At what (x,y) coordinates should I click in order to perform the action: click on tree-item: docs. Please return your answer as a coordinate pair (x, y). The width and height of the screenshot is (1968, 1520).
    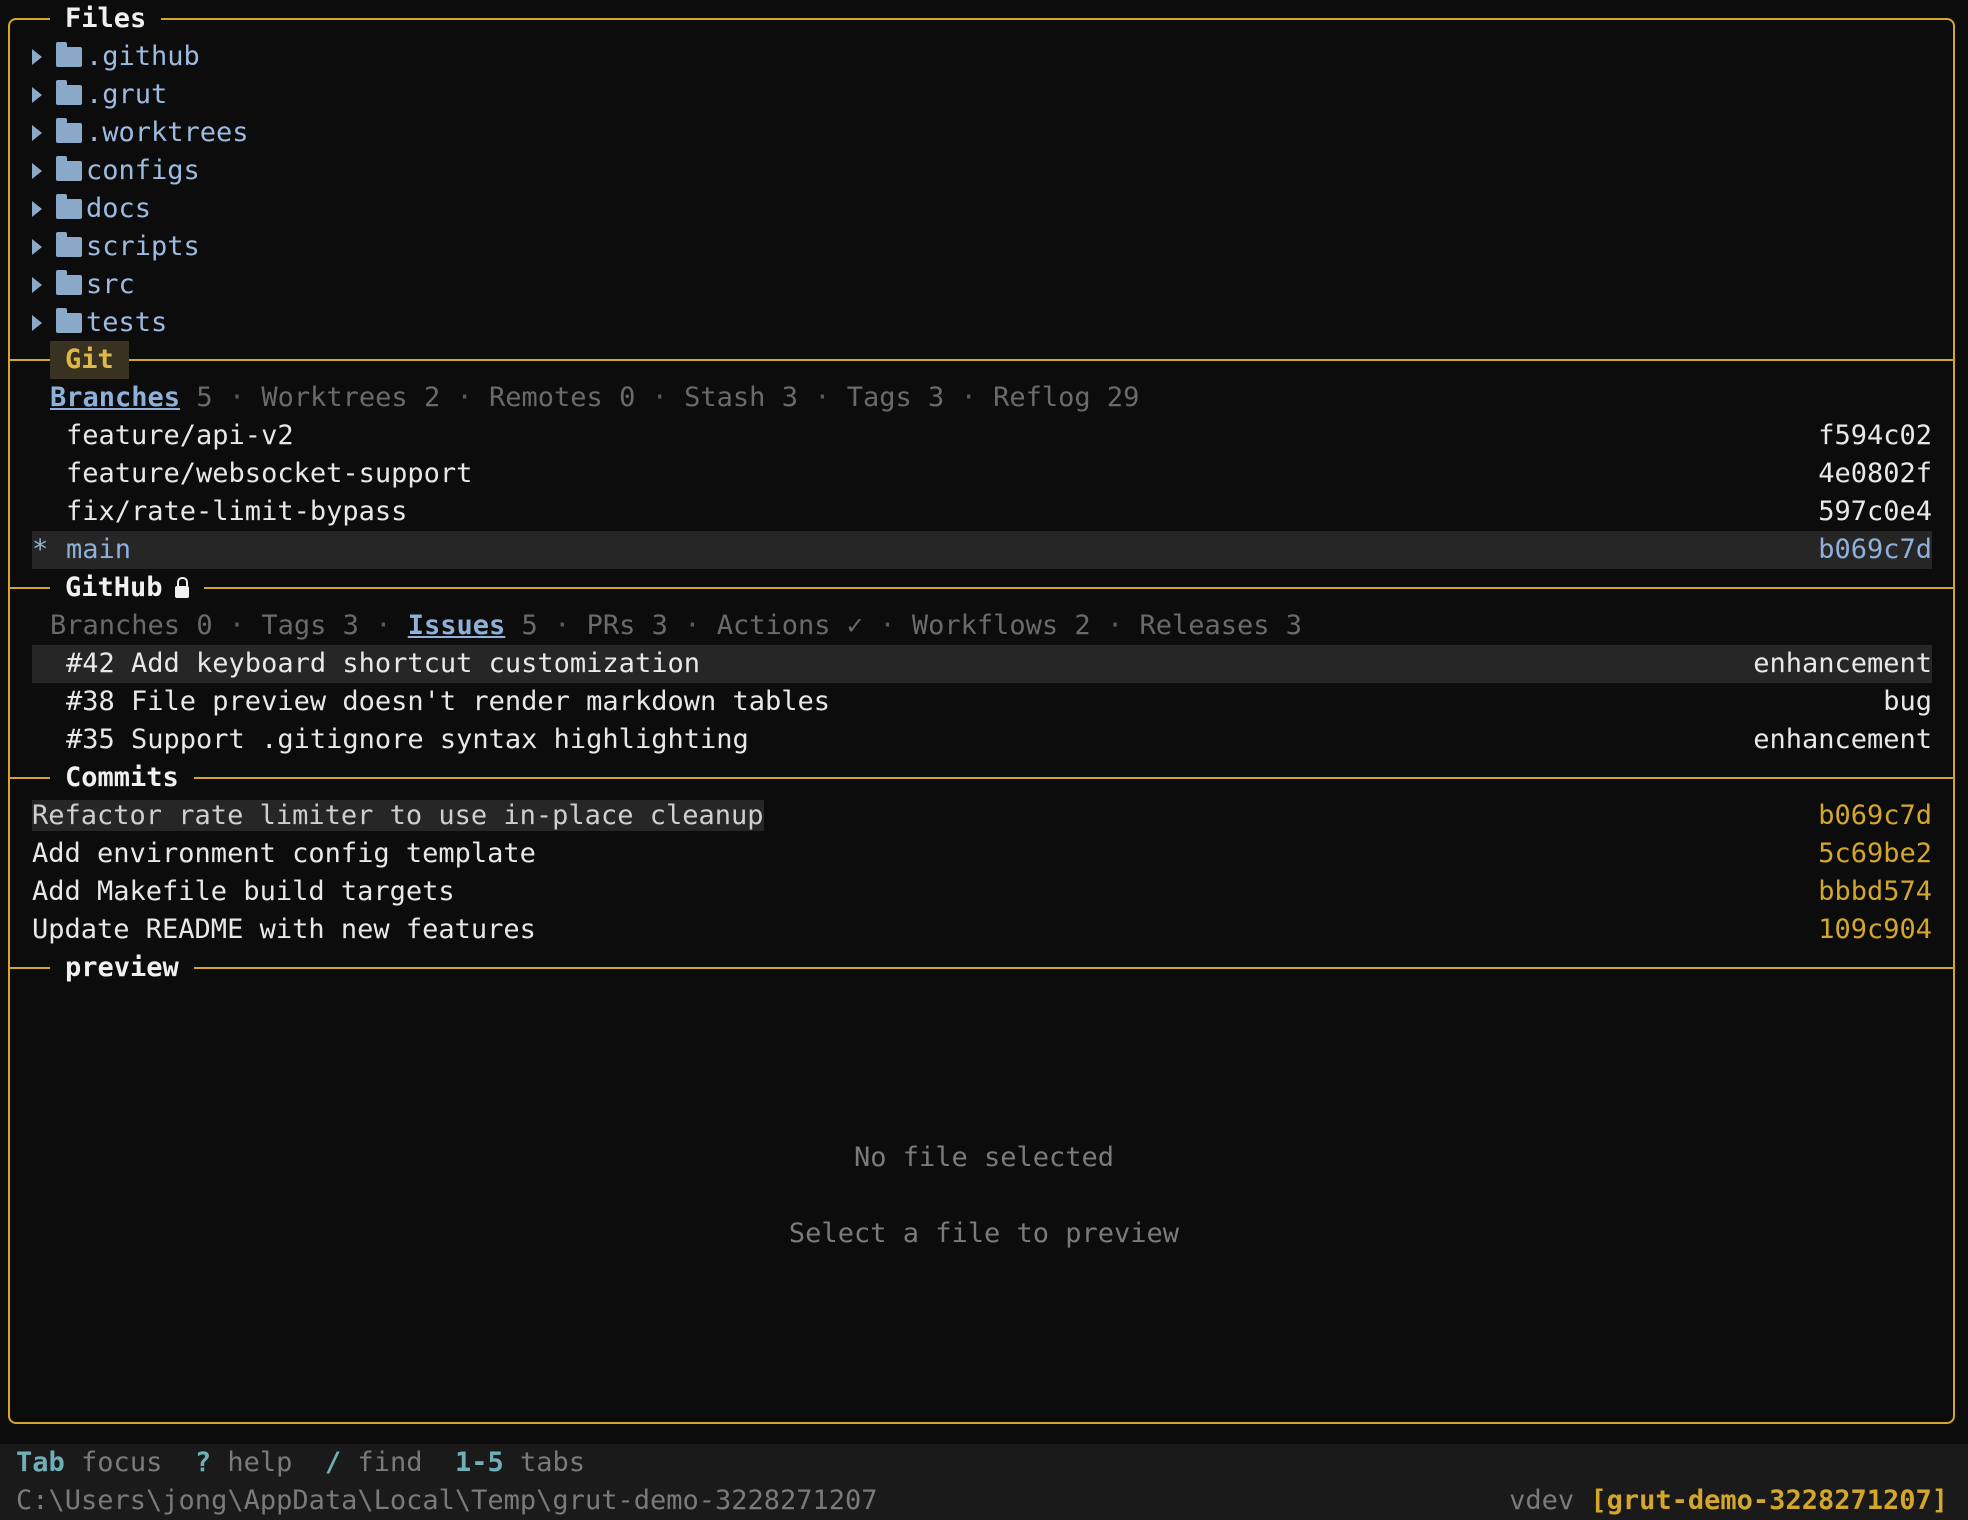
    Looking at the image, I should click on (91, 209).